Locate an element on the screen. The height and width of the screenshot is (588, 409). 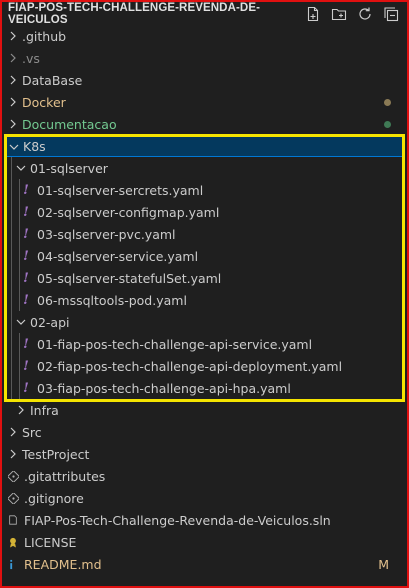
tree-folder-docker: Docker is located at coordinates (204, 102).